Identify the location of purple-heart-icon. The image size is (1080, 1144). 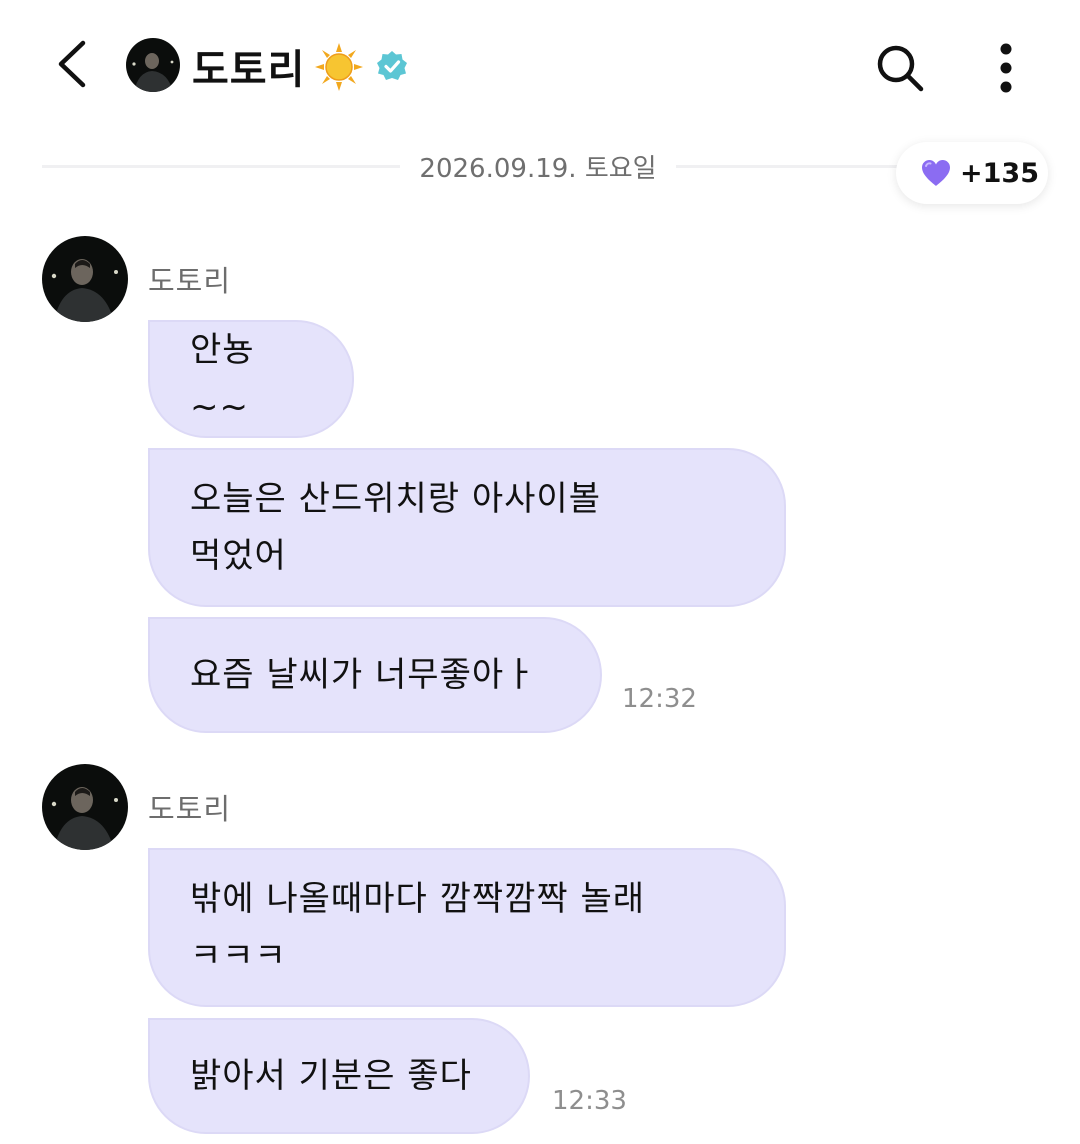
(936, 173).